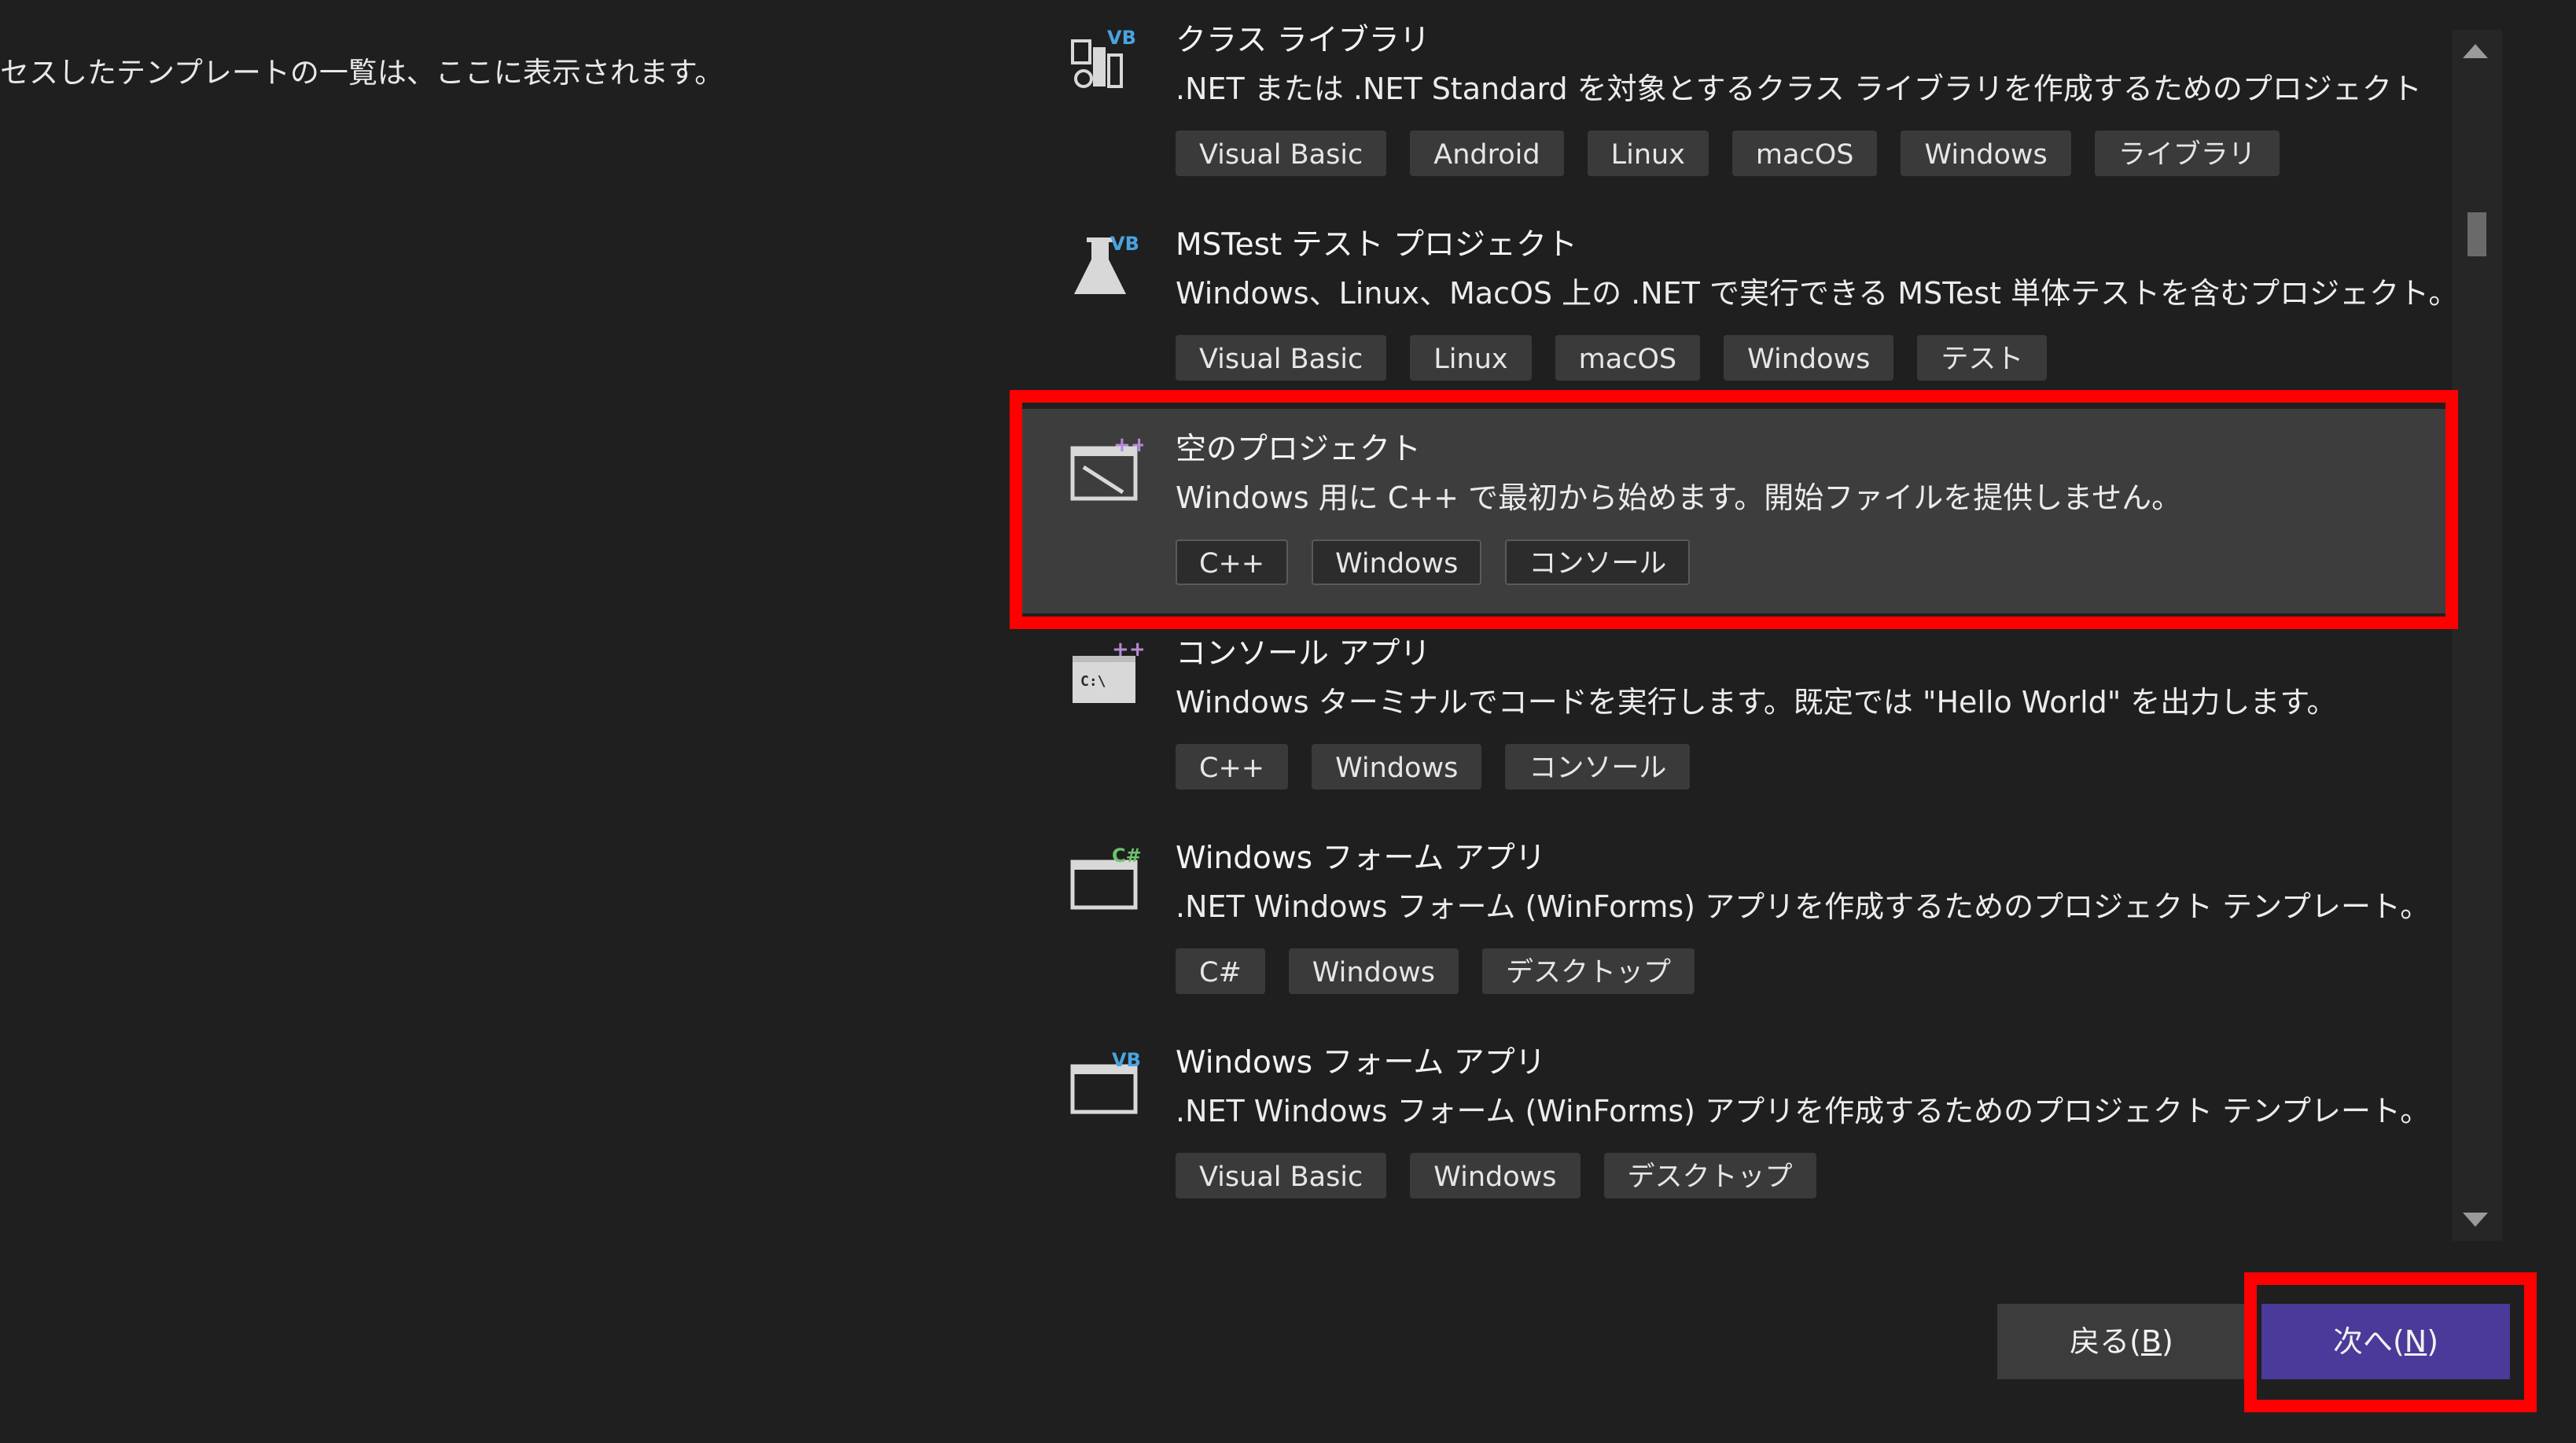 The height and width of the screenshot is (1443, 2576). I want to click on template-title: コンソール アプリ, so click(1303, 654).